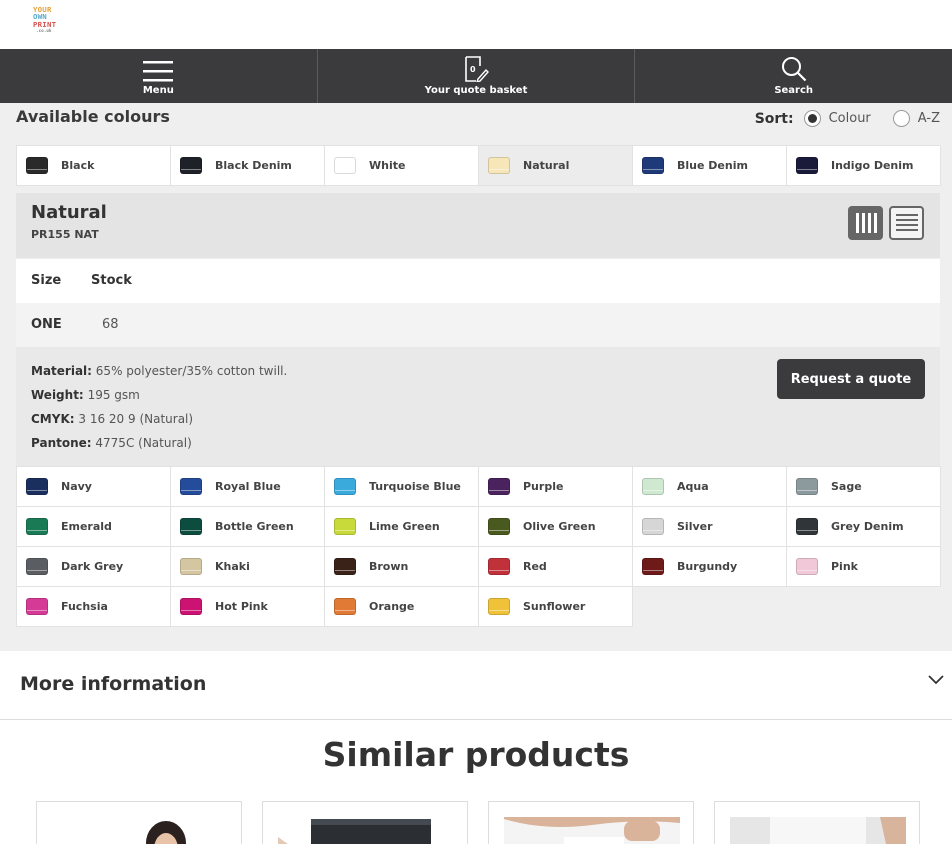 The width and height of the screenshot is (952, 844). I want to click on swatch-label: Black Denim, so click(253, 165).